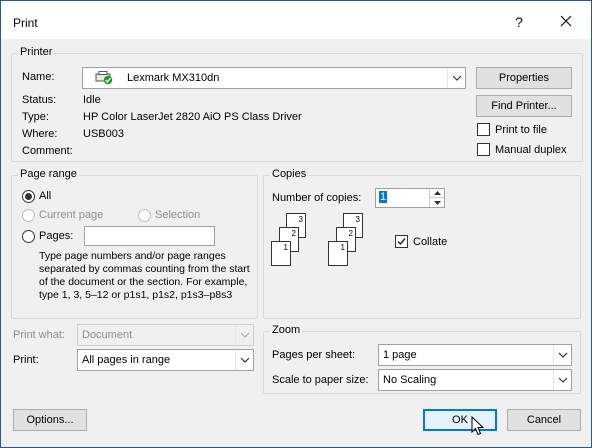 Image resolution: width=592 pixels, height=448 pixels. Describe the element at coordinates (478, 426) in the screenshot. I see `mouse-cursor-icon` at that location.